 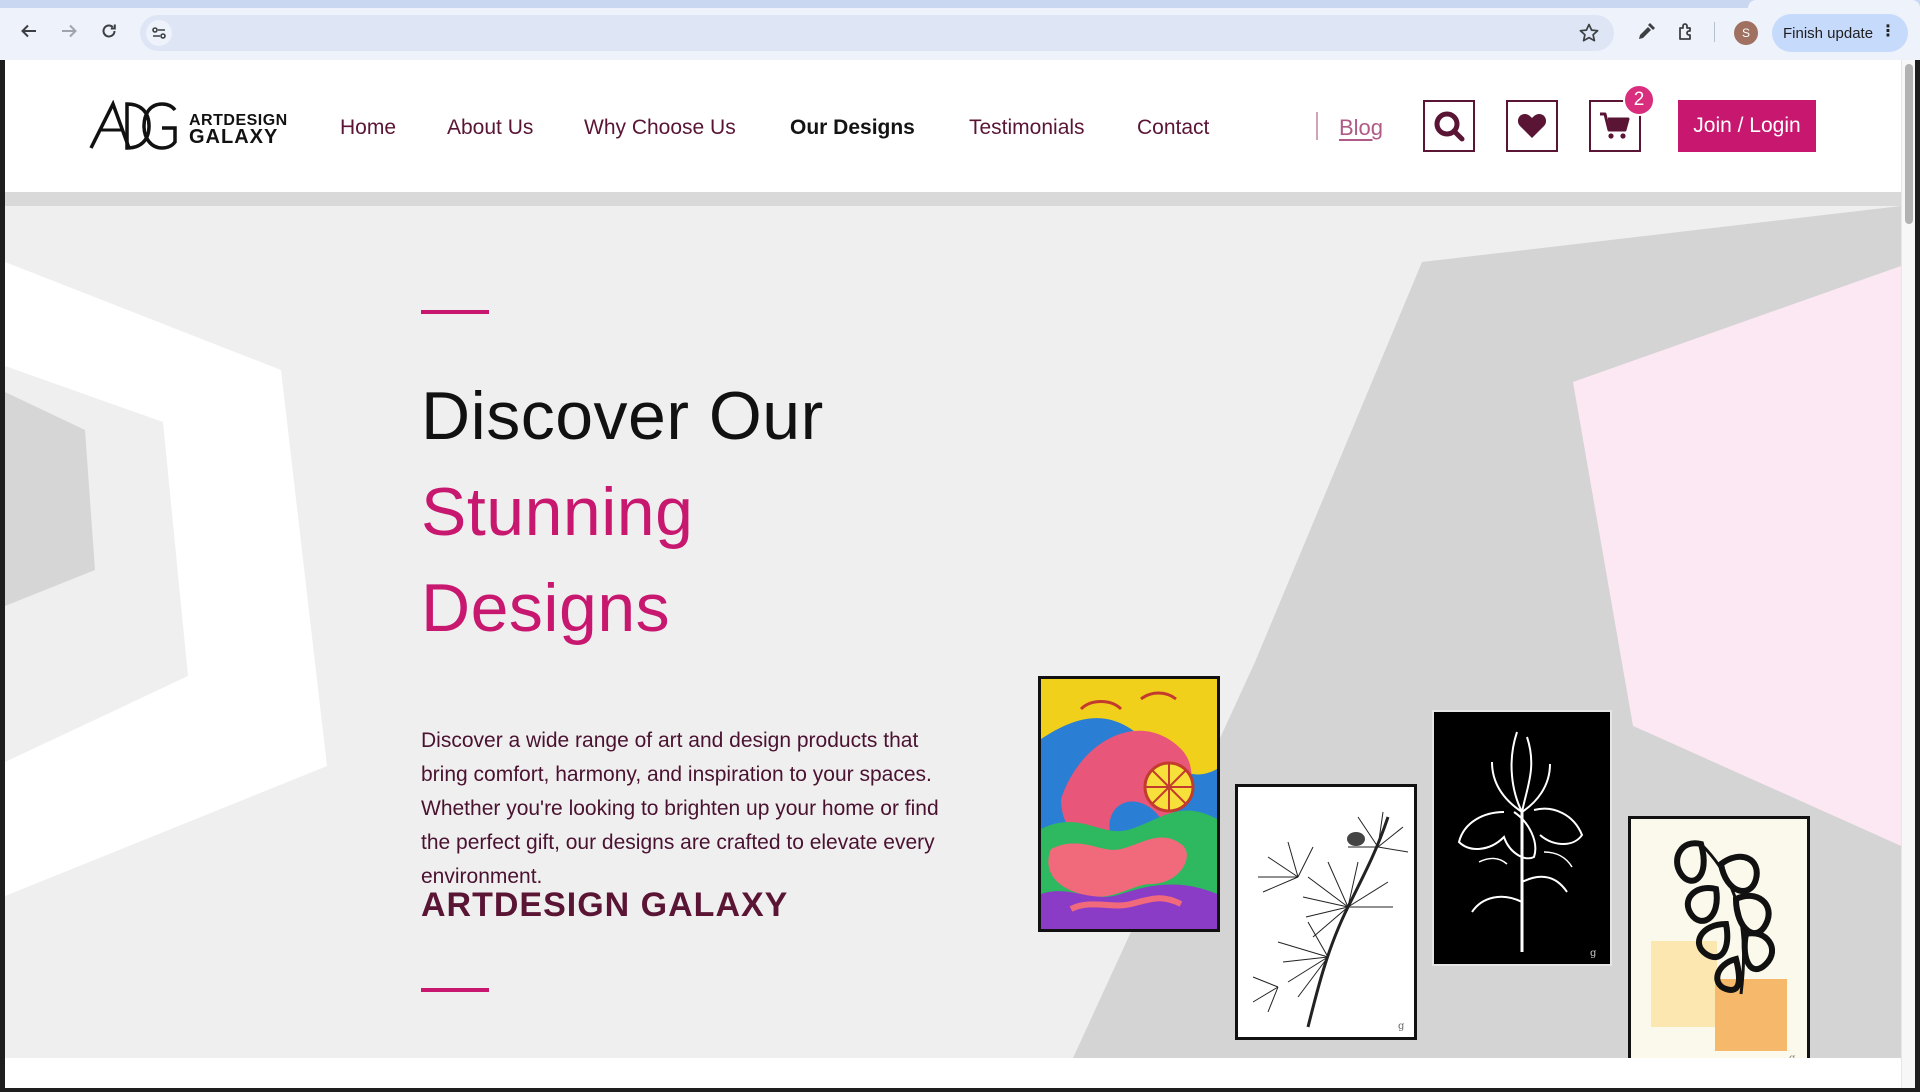 What do you see at coordinates (1909, 144) in the screenshot?
I see `scrollbar-thumb` at bounding box center [1909, 144].